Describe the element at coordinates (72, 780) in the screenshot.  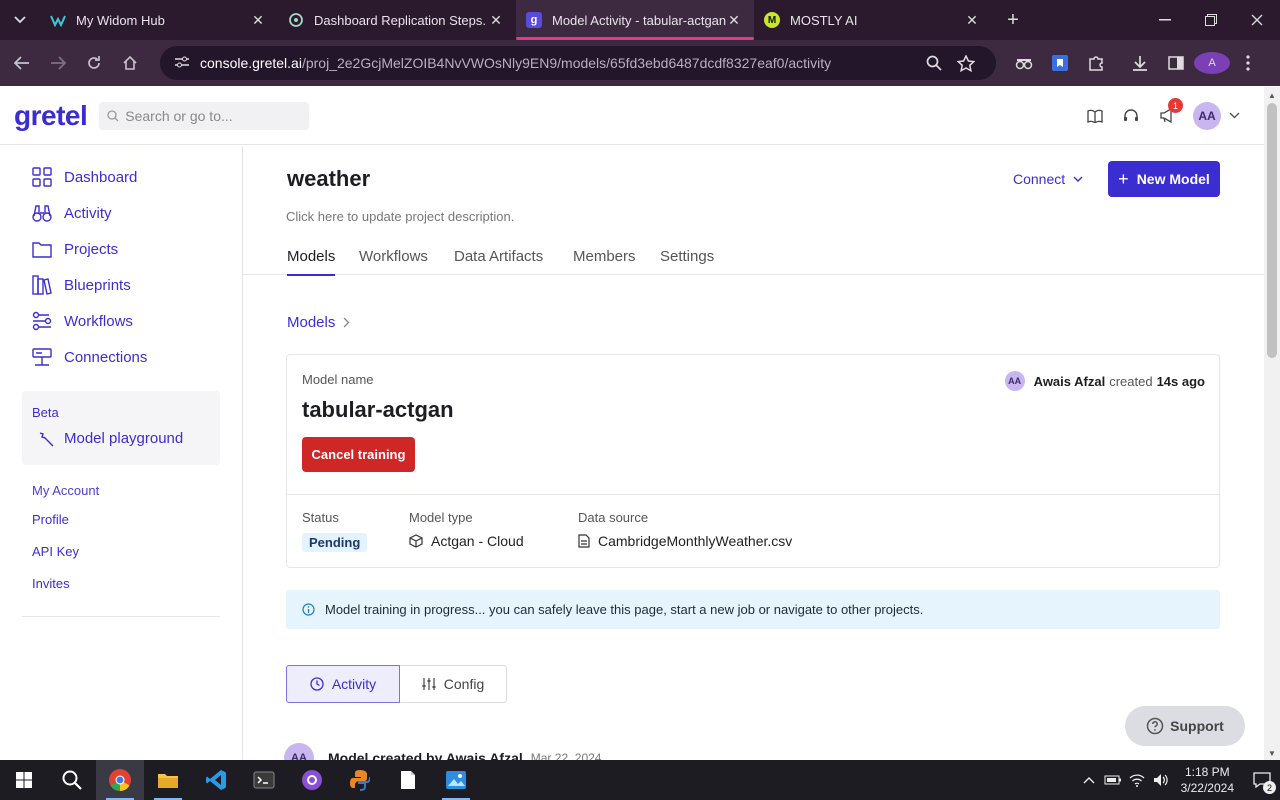
I see `taskbar-search-icon` at that location.